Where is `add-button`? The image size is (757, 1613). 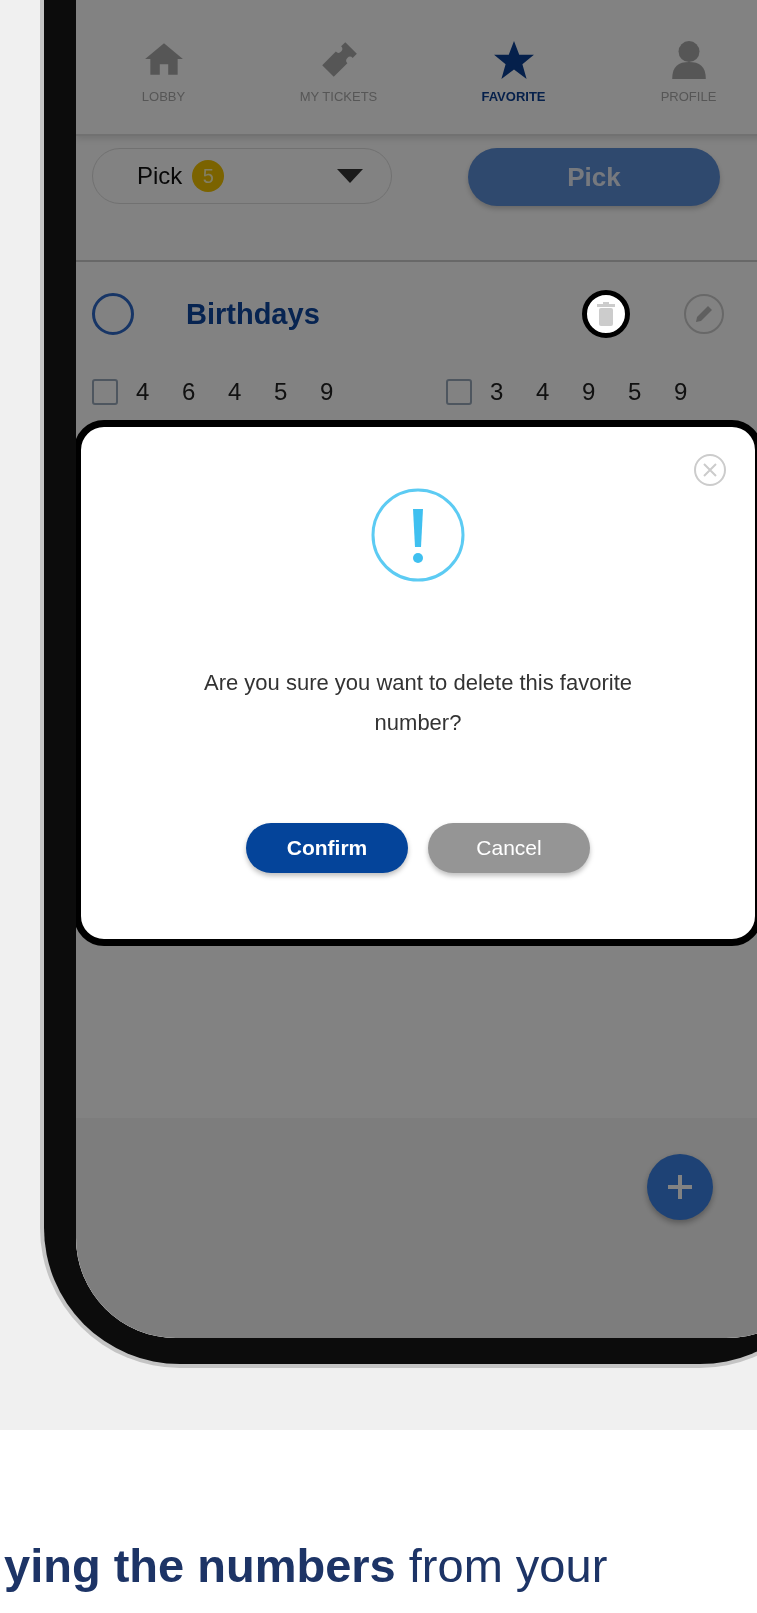 add-button is located at coordinates (680, 1187).